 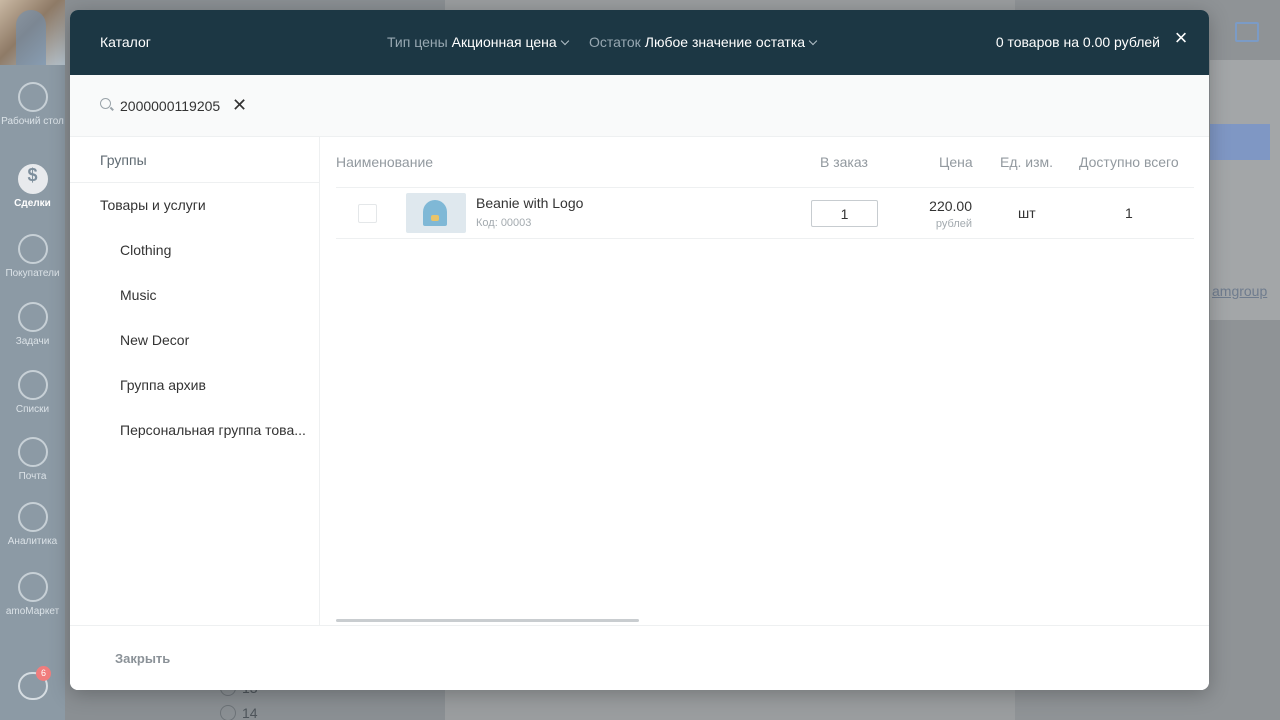 What do you see at coordinates (725, 42) in the screenshot?
I see `stock-value: Любое значение остатка` at bounding box center [725, 42].